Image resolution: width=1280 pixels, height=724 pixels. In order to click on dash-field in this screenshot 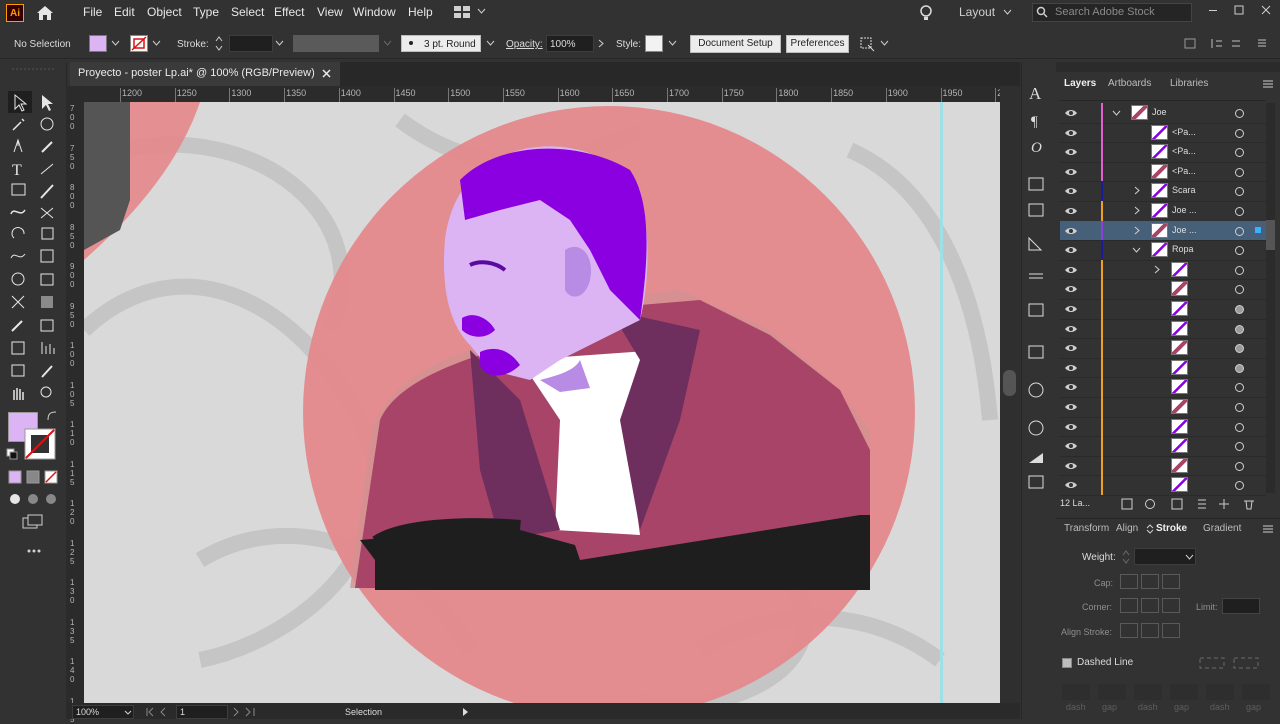, I will do `click(1220, 692)`.